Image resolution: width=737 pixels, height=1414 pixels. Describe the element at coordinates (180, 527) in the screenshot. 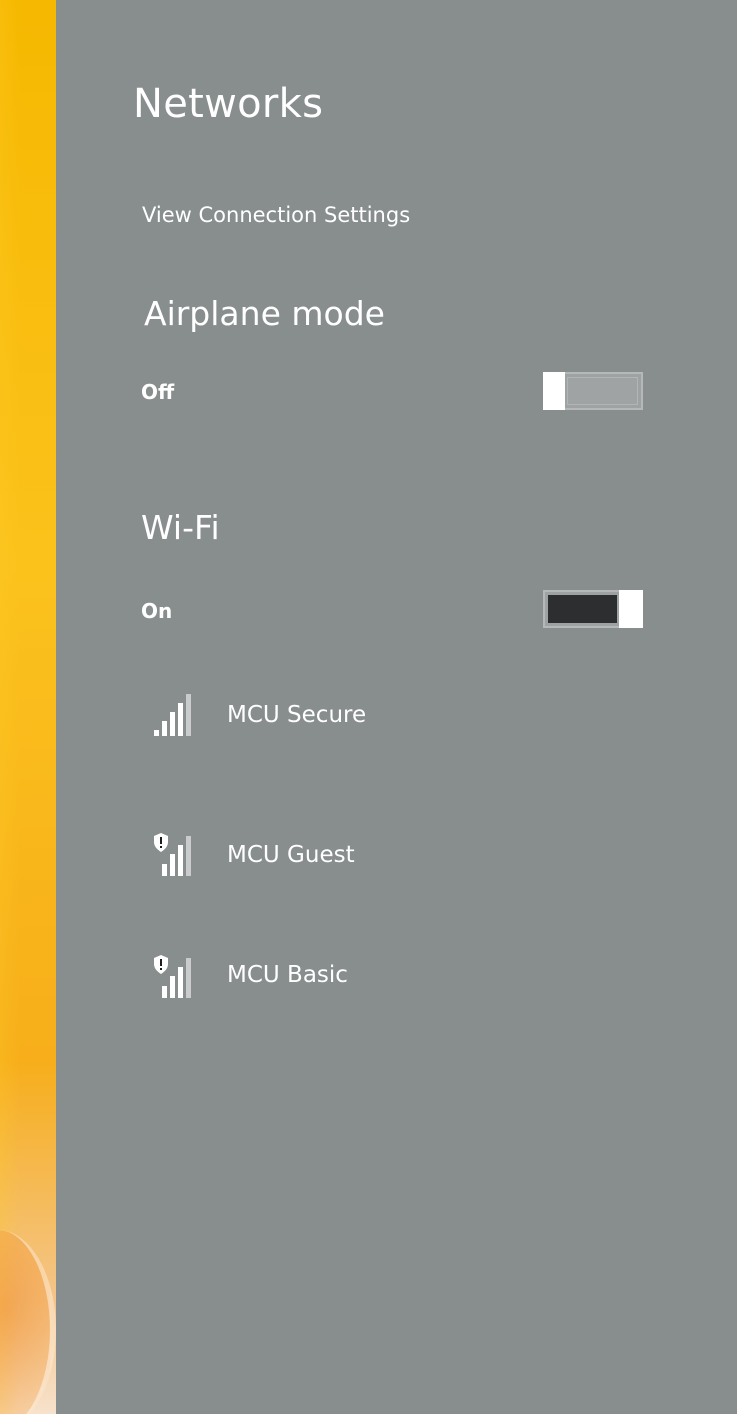

I see `wifi-heading: Wi-Fi` at that location.